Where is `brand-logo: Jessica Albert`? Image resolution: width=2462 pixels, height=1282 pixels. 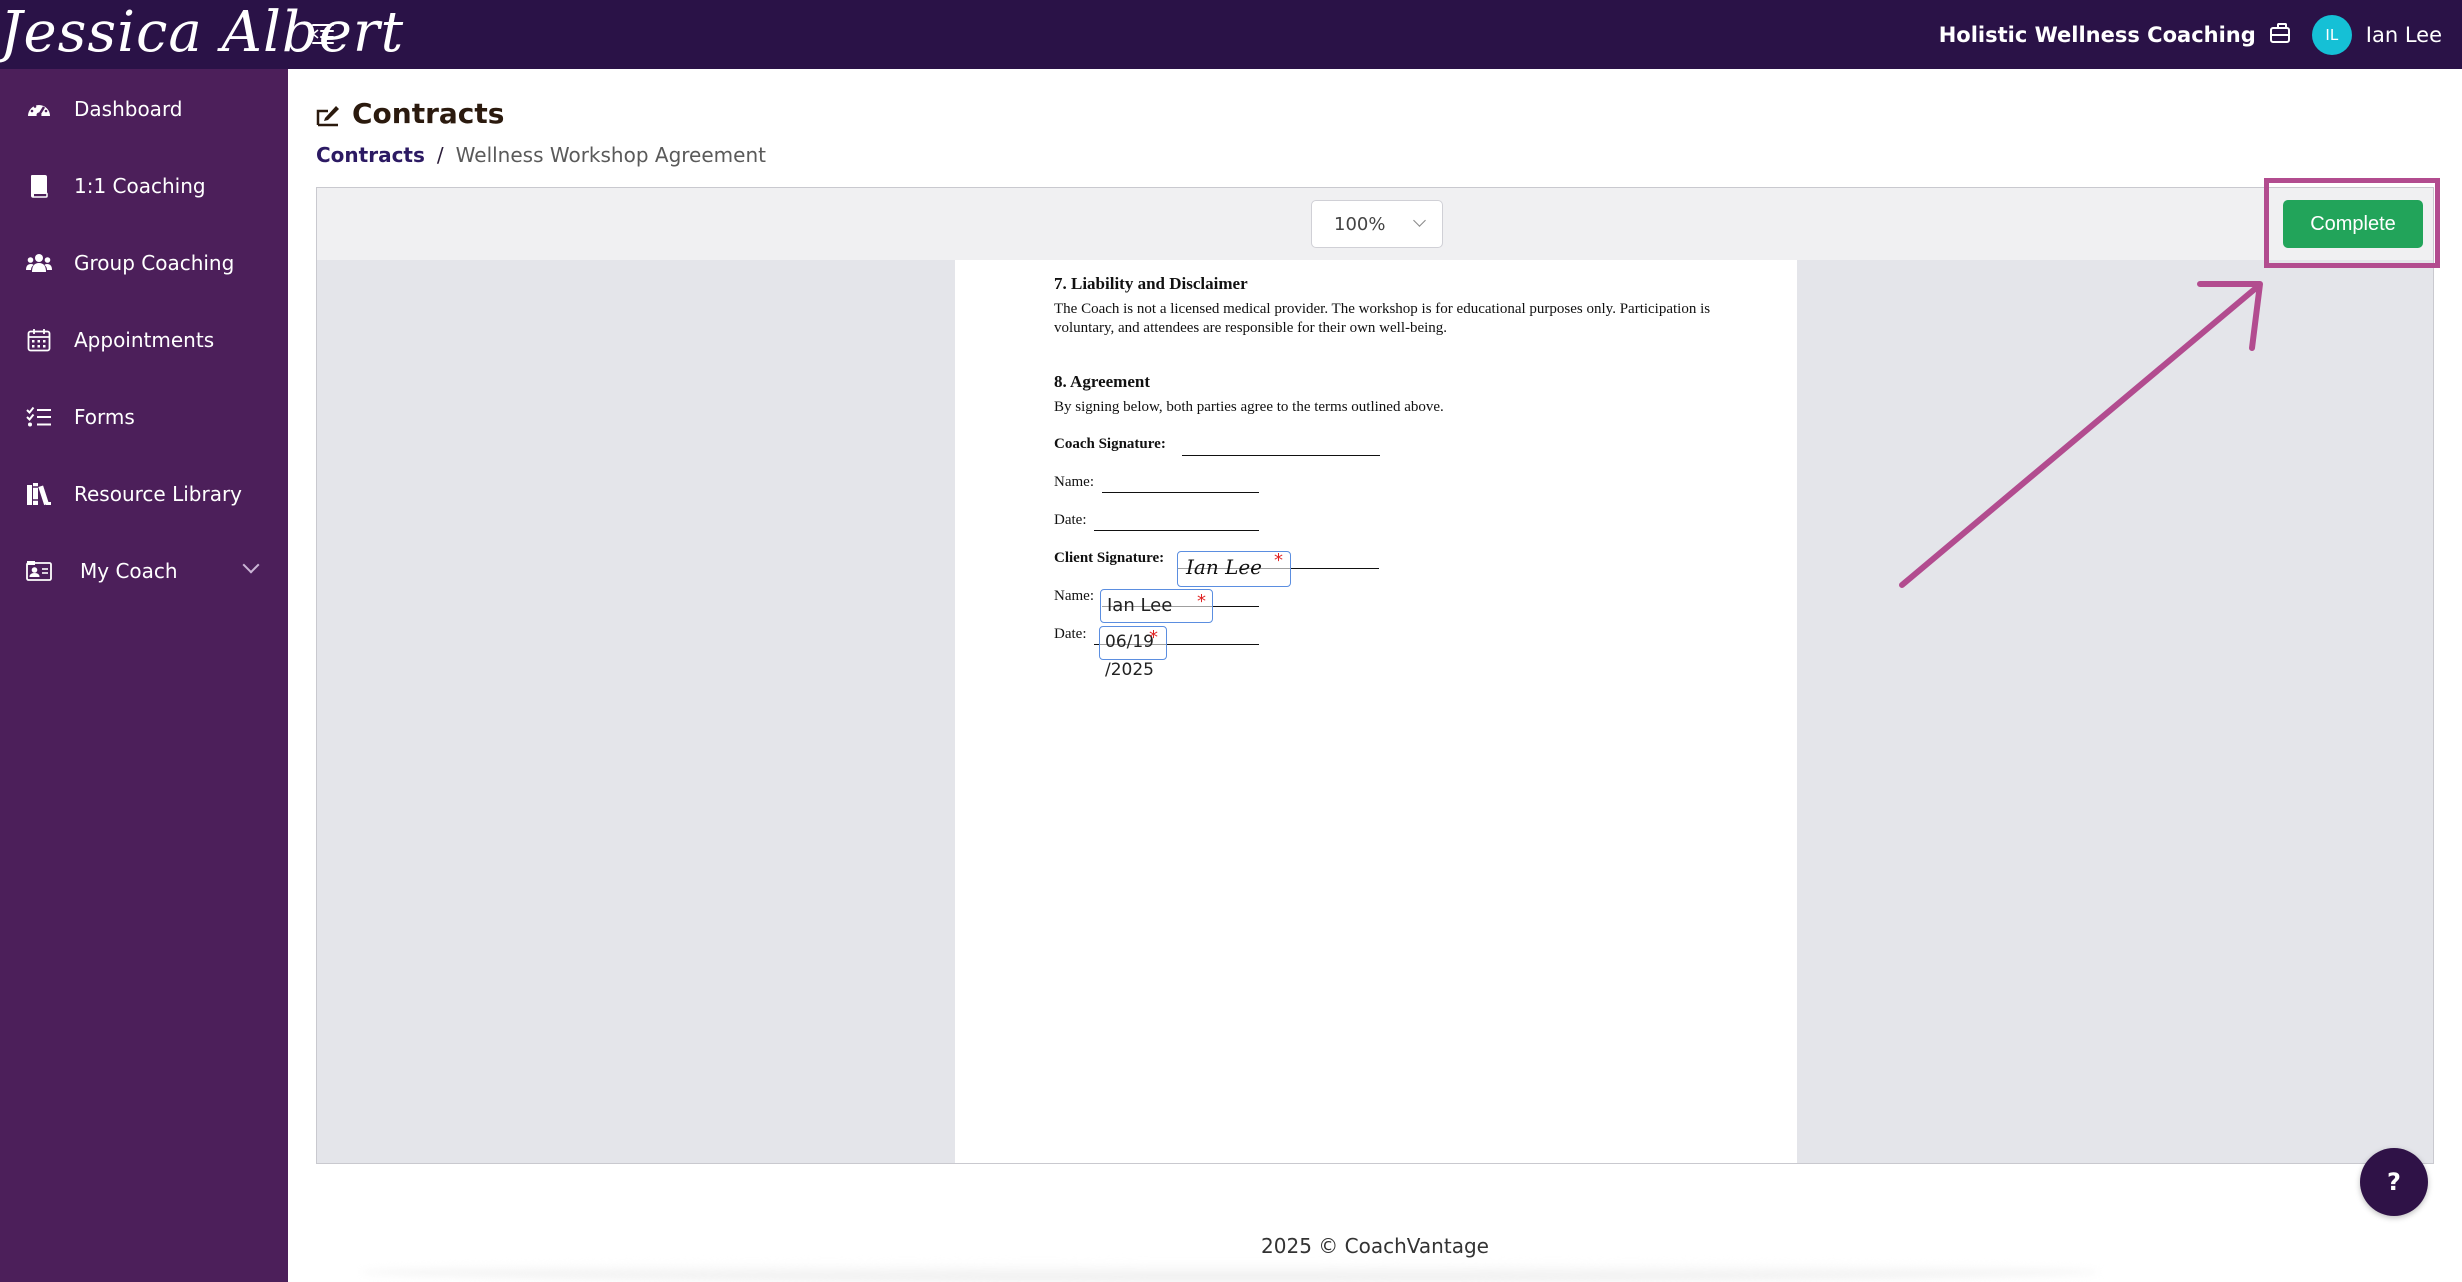 brand-logo: Jessica Albert is located at coordinates (202, 34).